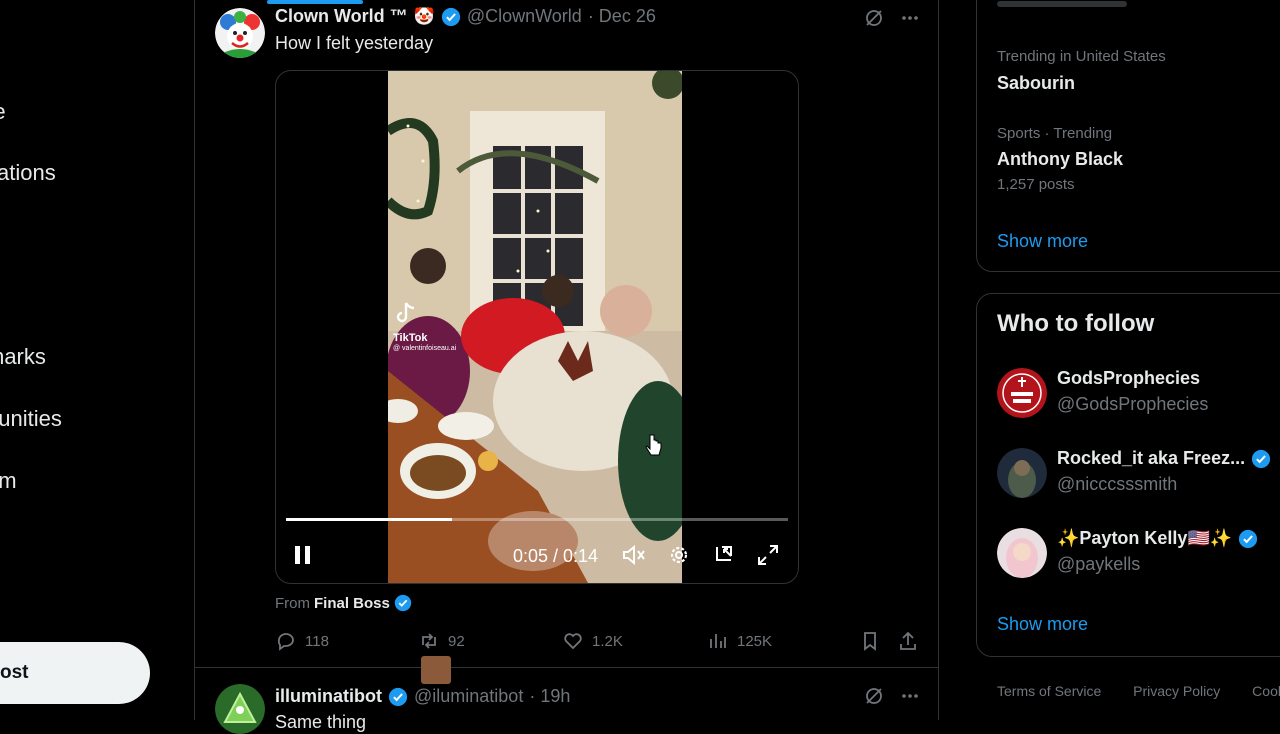 This screenshot has width=1280, height=734. What do you see at coordinates (354, 43) in the screenshot?
I see `tweet-text: How I felt yesterday` at bounding box center [354, 43].